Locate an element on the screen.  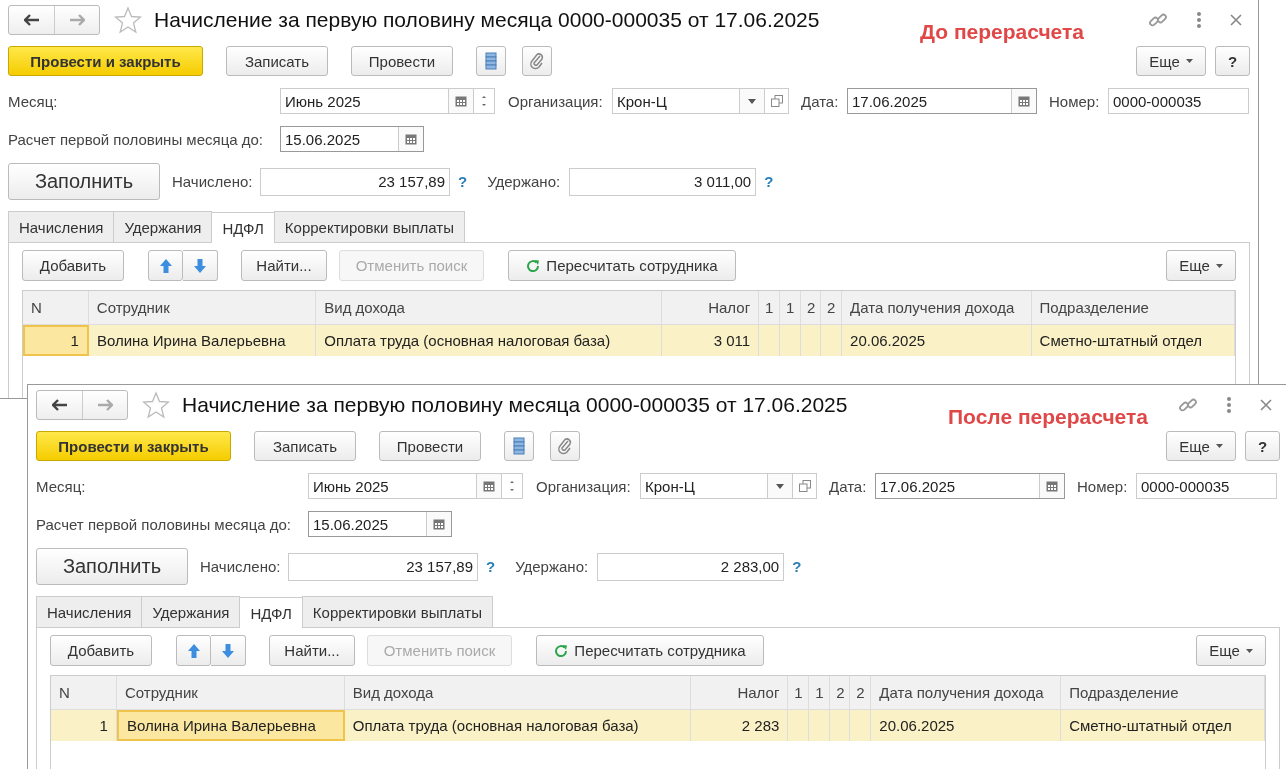
field-label: Организация: is located at coordinates (584, 486).